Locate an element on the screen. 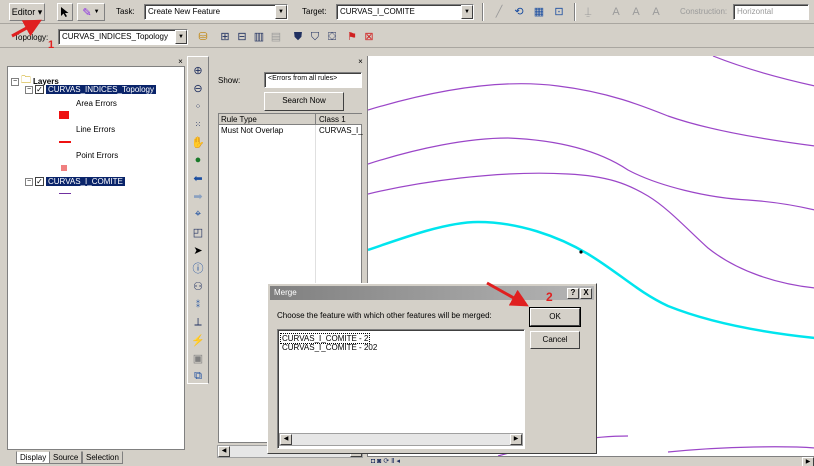 The height and width of the screenshot is (466, 814). html-popup-icon: ▣ is located at coordinates (198, 358).